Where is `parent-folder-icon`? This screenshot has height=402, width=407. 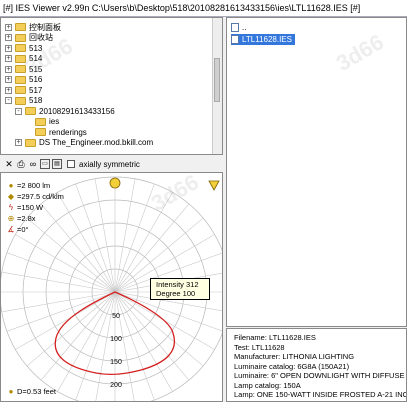
parent-folder-icon is located at coordinates (235, 27).